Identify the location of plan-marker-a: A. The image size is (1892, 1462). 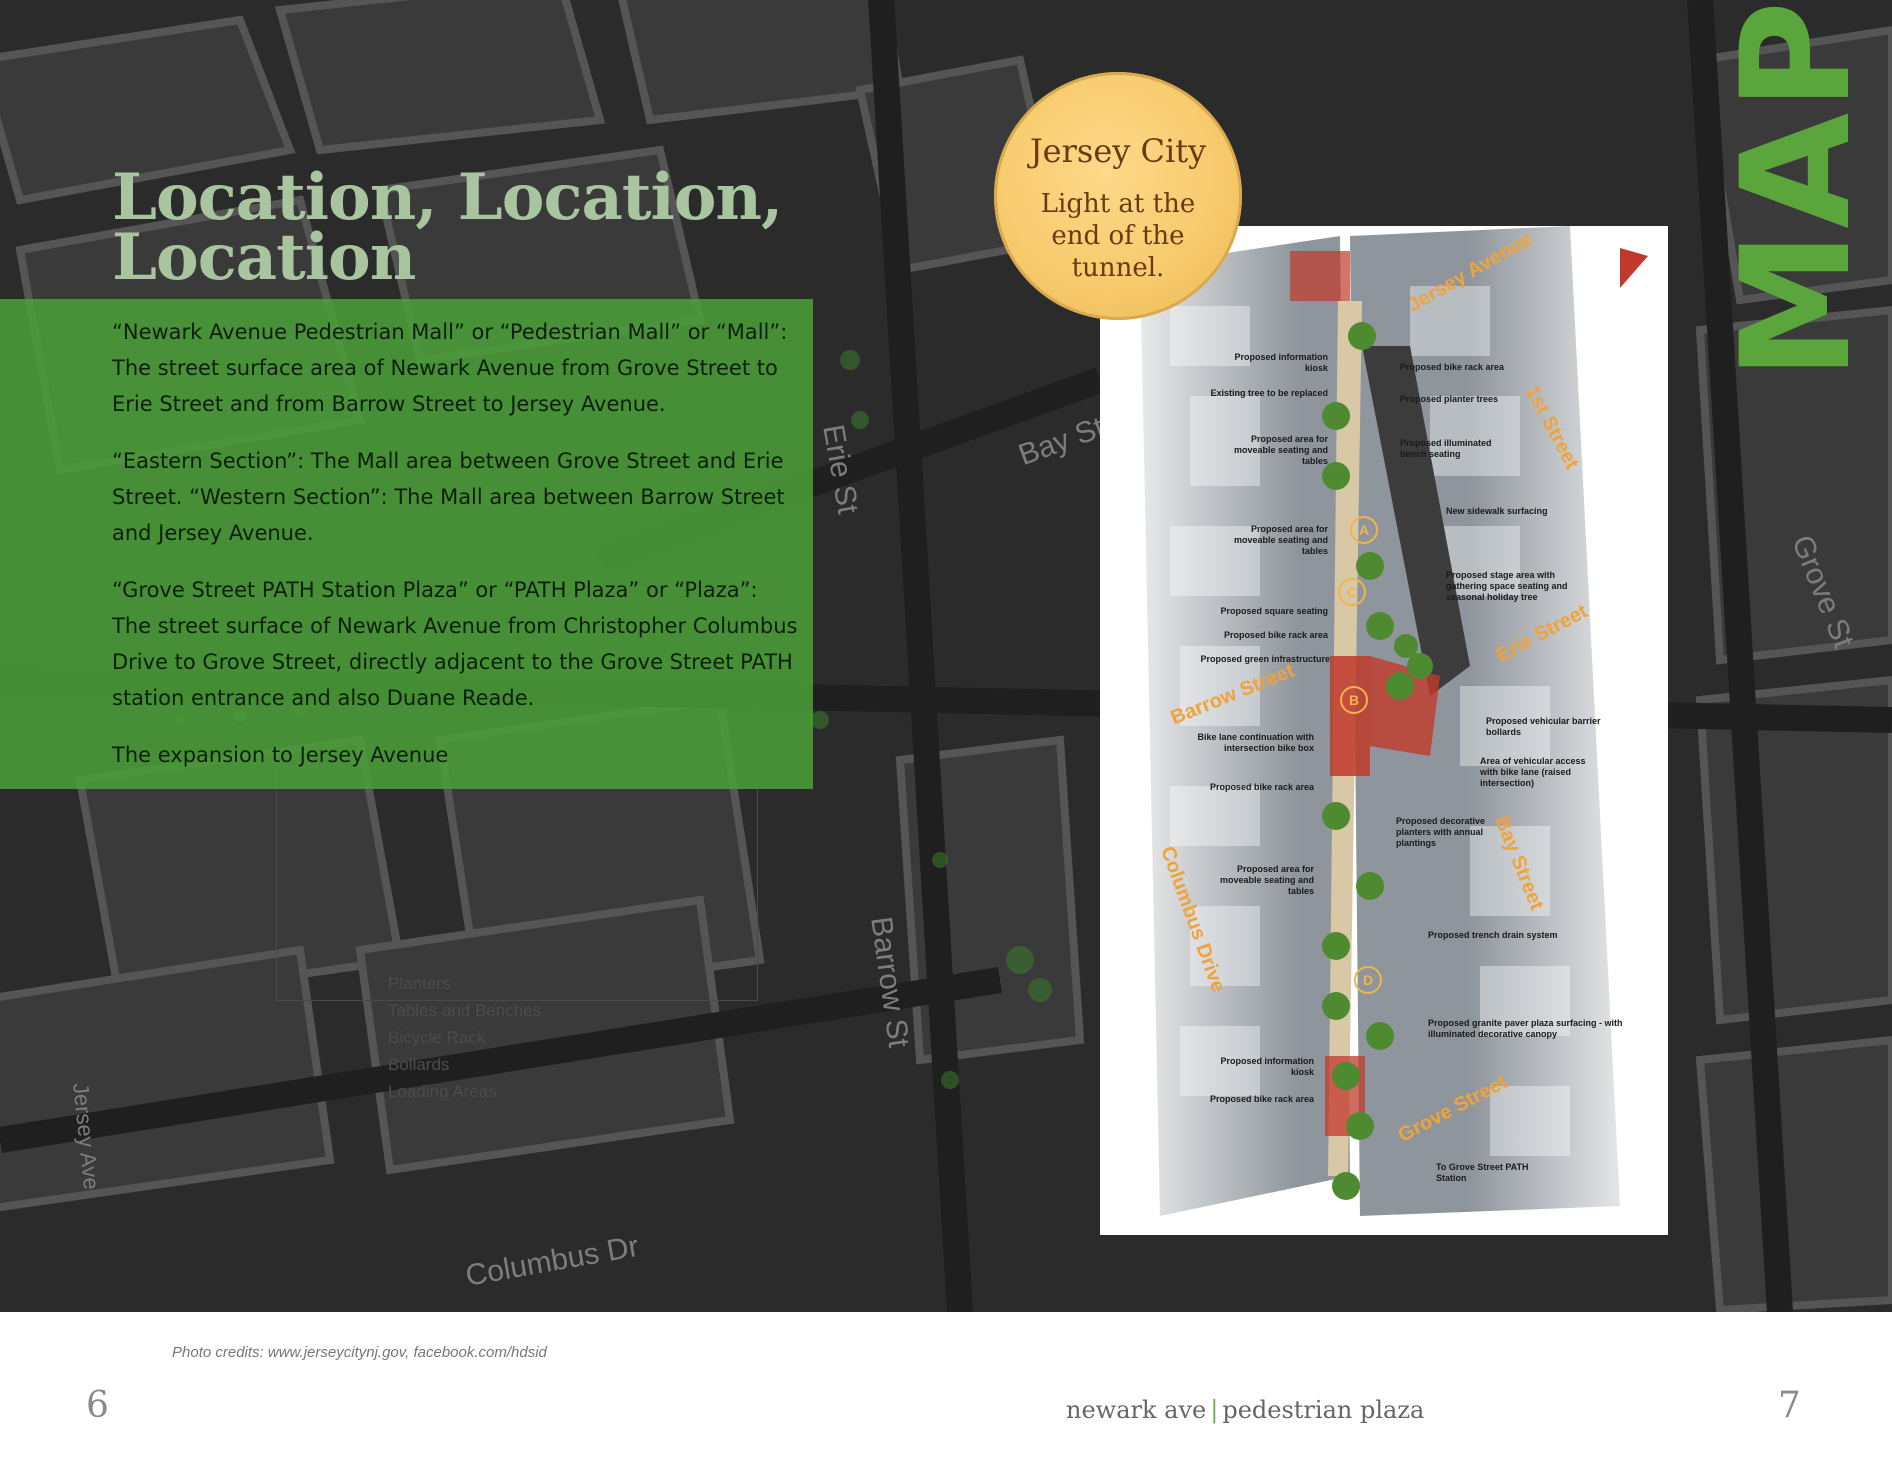
(1364, 530).